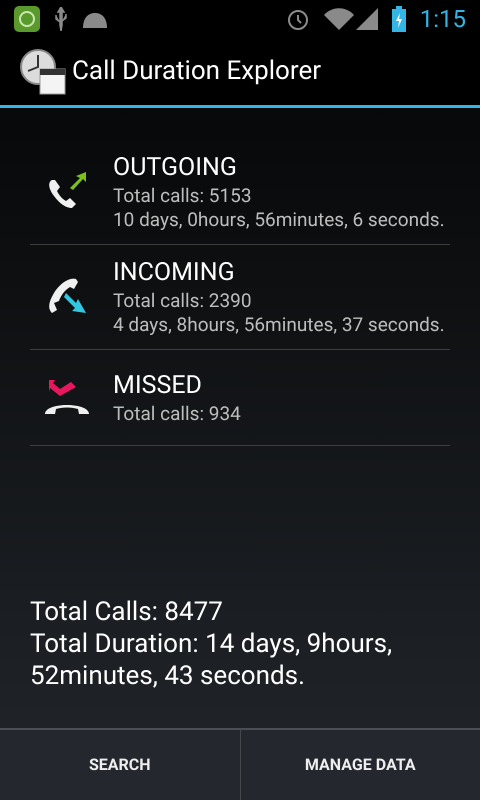 The height and width of the screenshot is (800, 480). What do you see at coordinates (339, 19) in the screenshot?
I see `wifi-icon` at bounding box center [339, 19].